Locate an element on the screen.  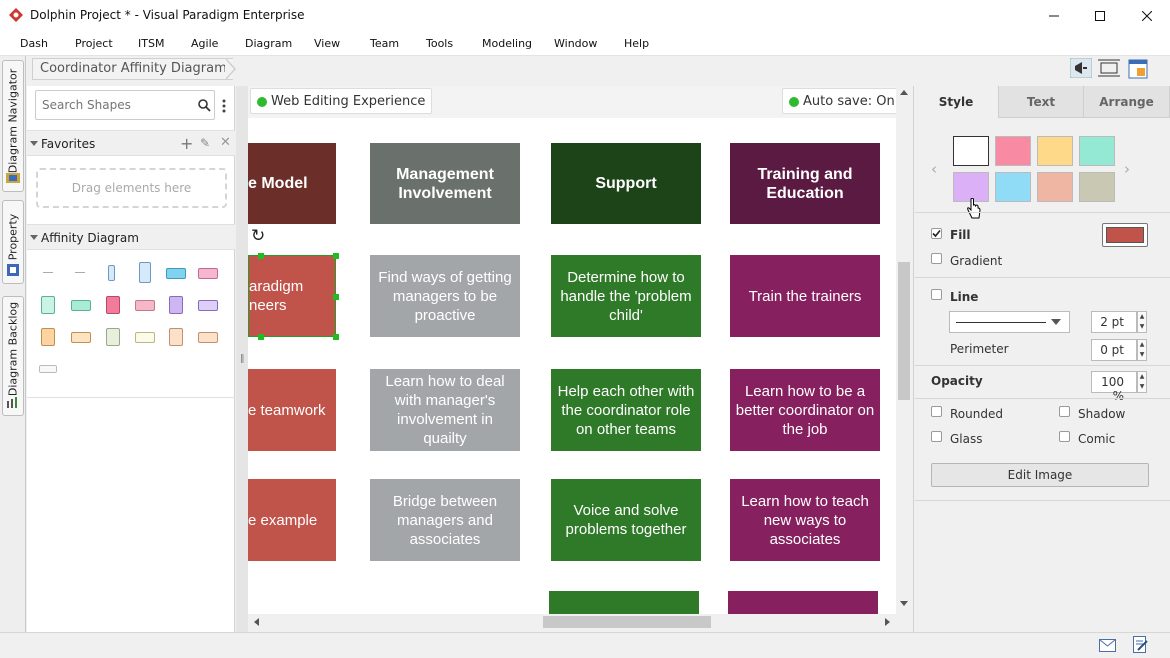
affinity-note-card: e example is located at coordinates (292, 520).